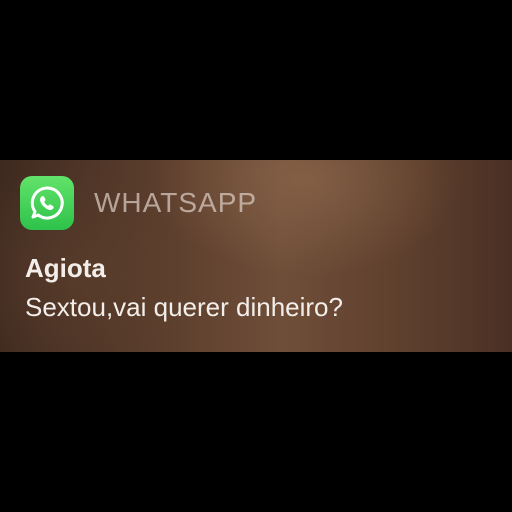 This screenshot has width=512, height=512. Describe the element at coordinates (176, 202) in the screenshot. I see `app-name-label: WHATSAPP` at that location.